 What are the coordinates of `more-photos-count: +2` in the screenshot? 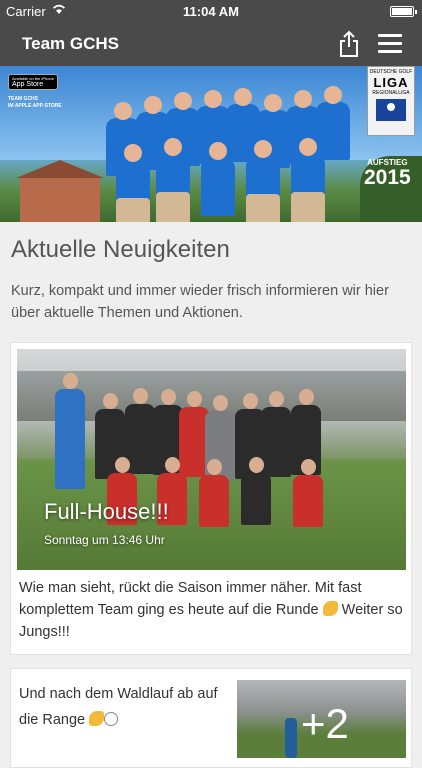 It's located at (325, 723).